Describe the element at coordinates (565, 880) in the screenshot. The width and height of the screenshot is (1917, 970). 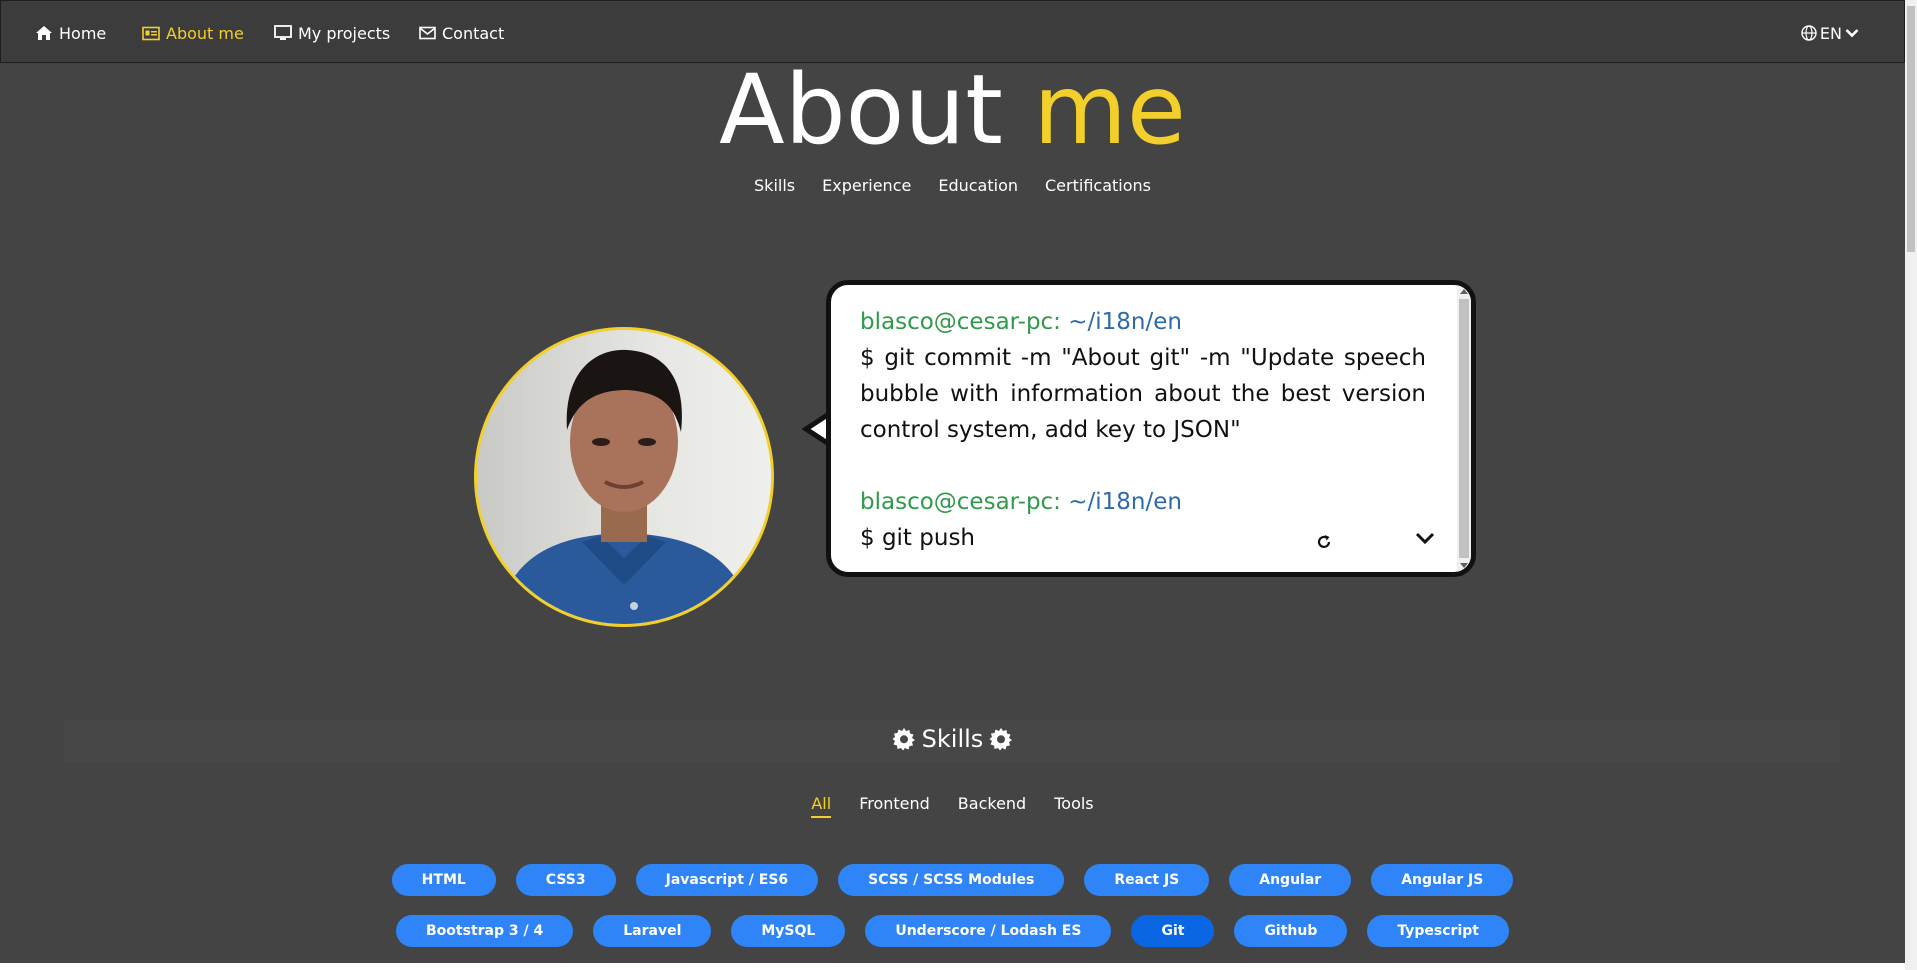
I see `skill-chip: CSS3` at that location.